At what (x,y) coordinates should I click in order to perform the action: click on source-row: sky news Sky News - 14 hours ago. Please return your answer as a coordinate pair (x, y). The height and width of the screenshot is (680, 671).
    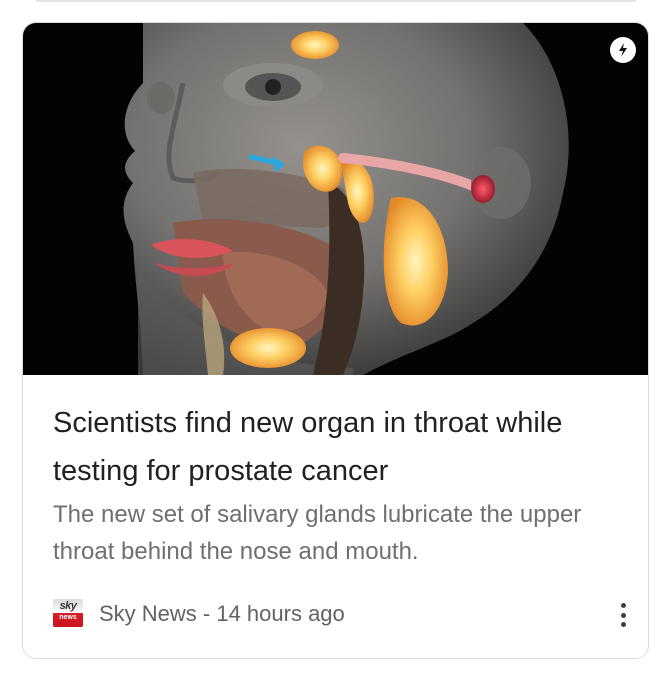
    Looking at the image, I should click on (339, 614).